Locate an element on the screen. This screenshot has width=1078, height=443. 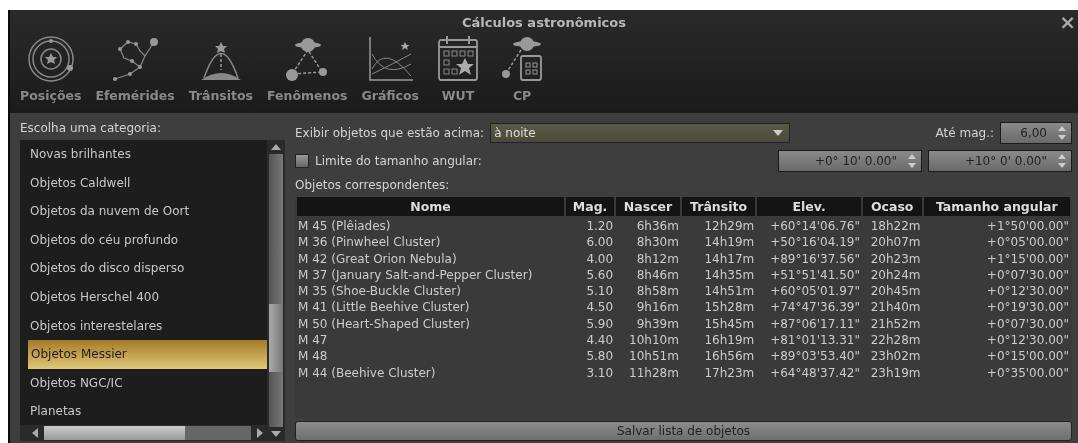
above-label: Exibir objetos que estão acima: is located at coordinates (390, 133).